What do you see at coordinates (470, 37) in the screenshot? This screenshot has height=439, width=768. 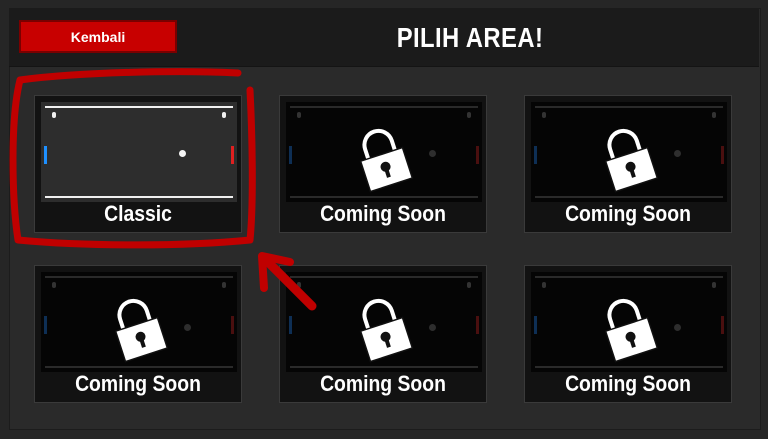 I see `page-title: PILIH AREA!` at bounding box center [470, 37].